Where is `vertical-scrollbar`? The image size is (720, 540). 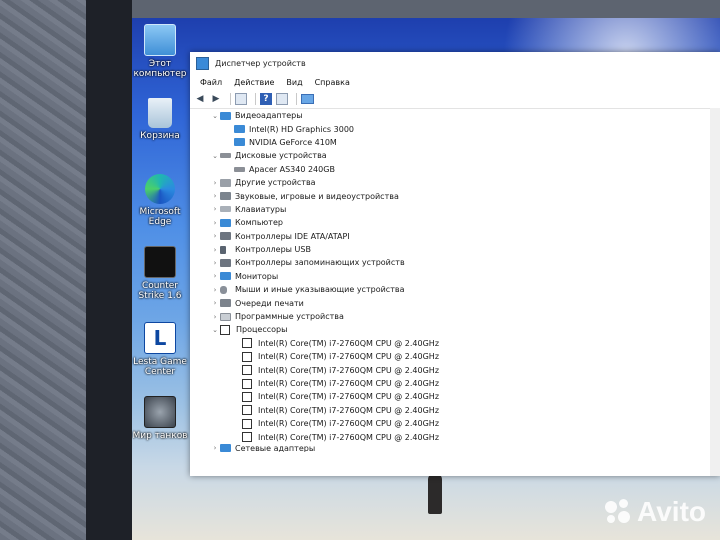 vertical-scrollbar is located at coordinates (715, 292).